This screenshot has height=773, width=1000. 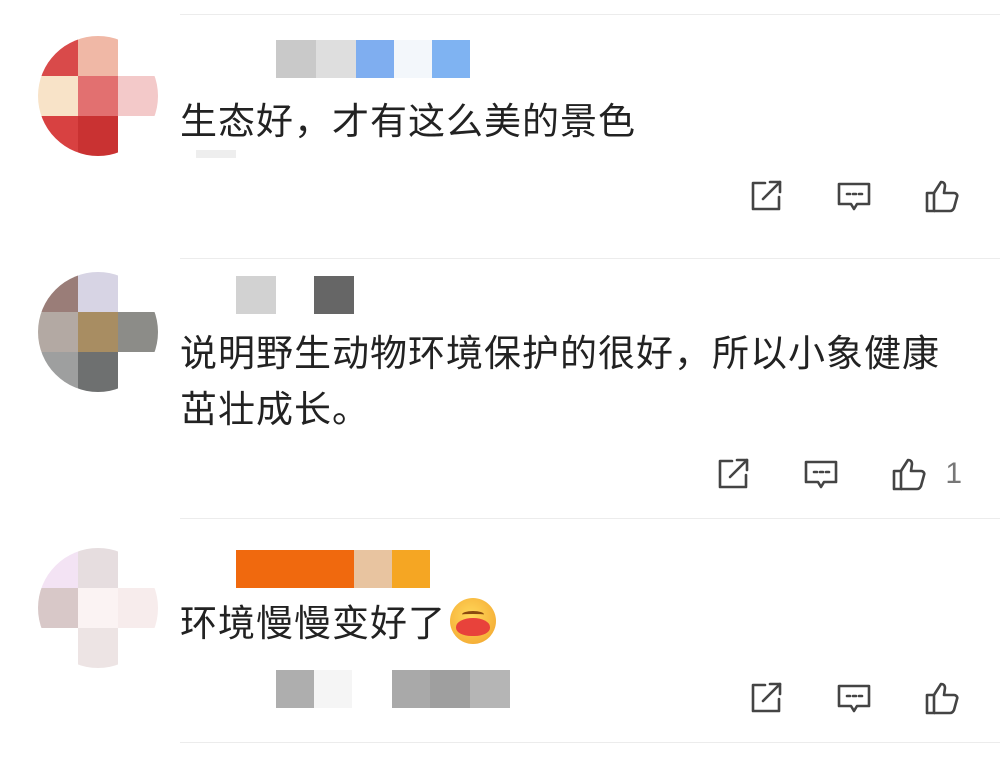 What do you see at coordinates (560, 381) in the screenshot?
I see `comment-text: 说明野生动物环境保护的很好，所以小象健康茁壮成长。` at bounding box center [560, 381].